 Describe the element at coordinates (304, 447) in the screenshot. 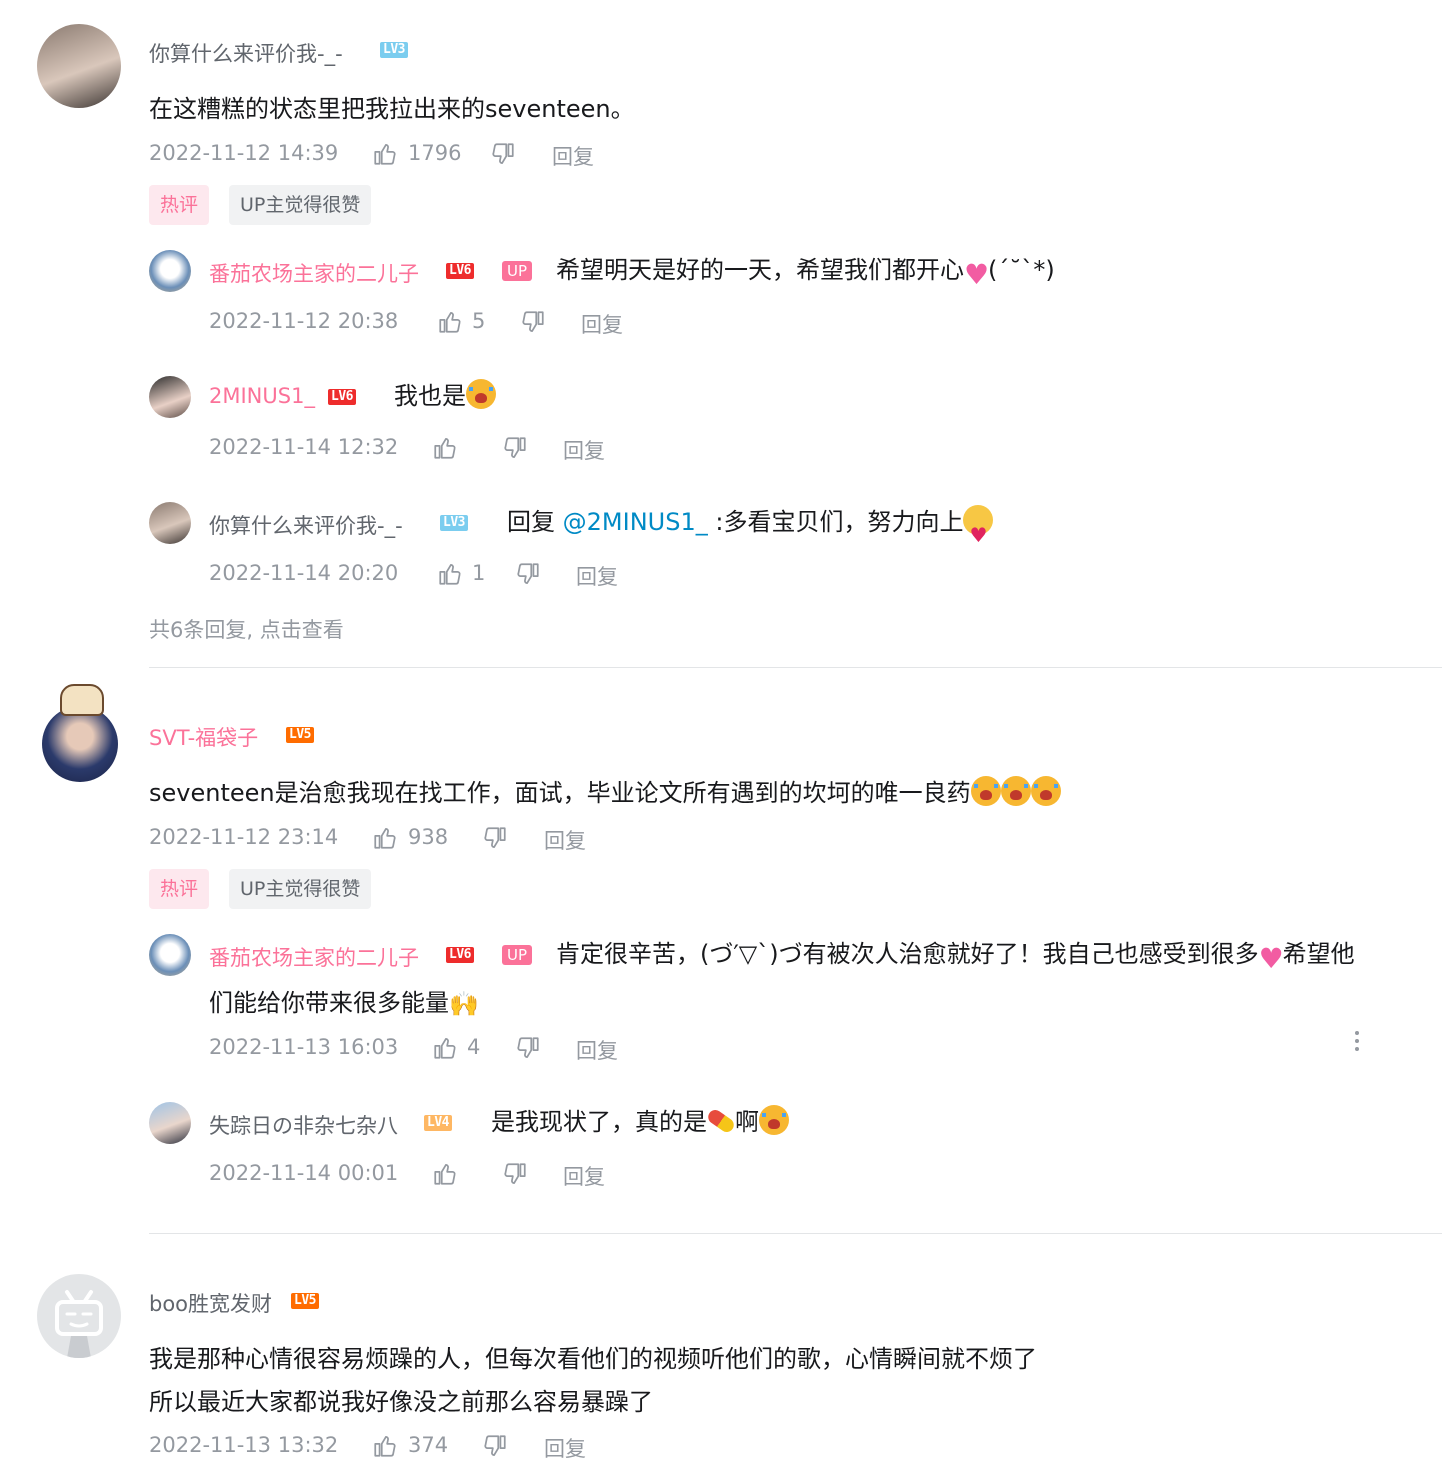

I see `reply-time: 2022-11-14 12:32` at that location.